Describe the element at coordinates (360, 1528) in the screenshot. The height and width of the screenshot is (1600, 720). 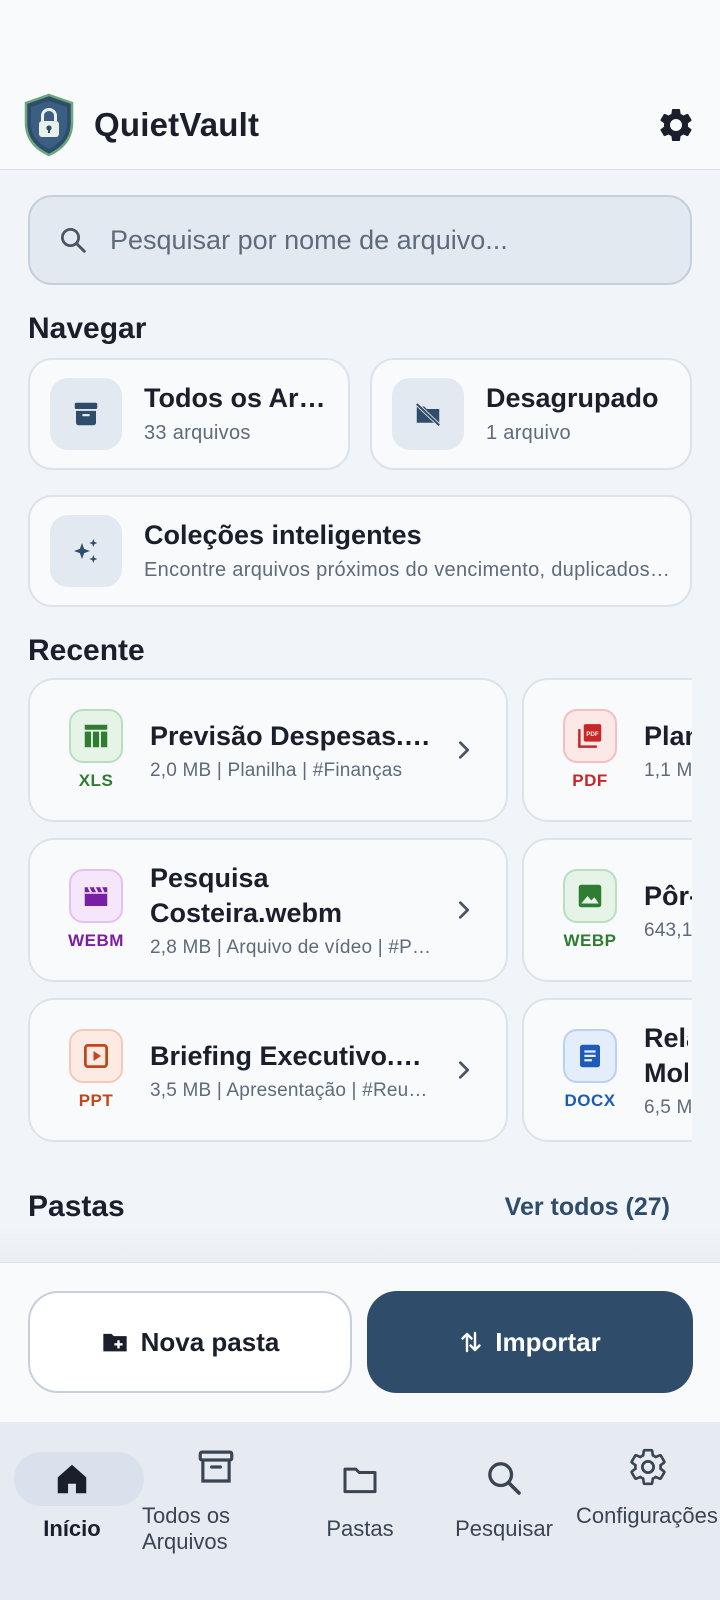
I see `nav-tab-label: Pastas` at that location.